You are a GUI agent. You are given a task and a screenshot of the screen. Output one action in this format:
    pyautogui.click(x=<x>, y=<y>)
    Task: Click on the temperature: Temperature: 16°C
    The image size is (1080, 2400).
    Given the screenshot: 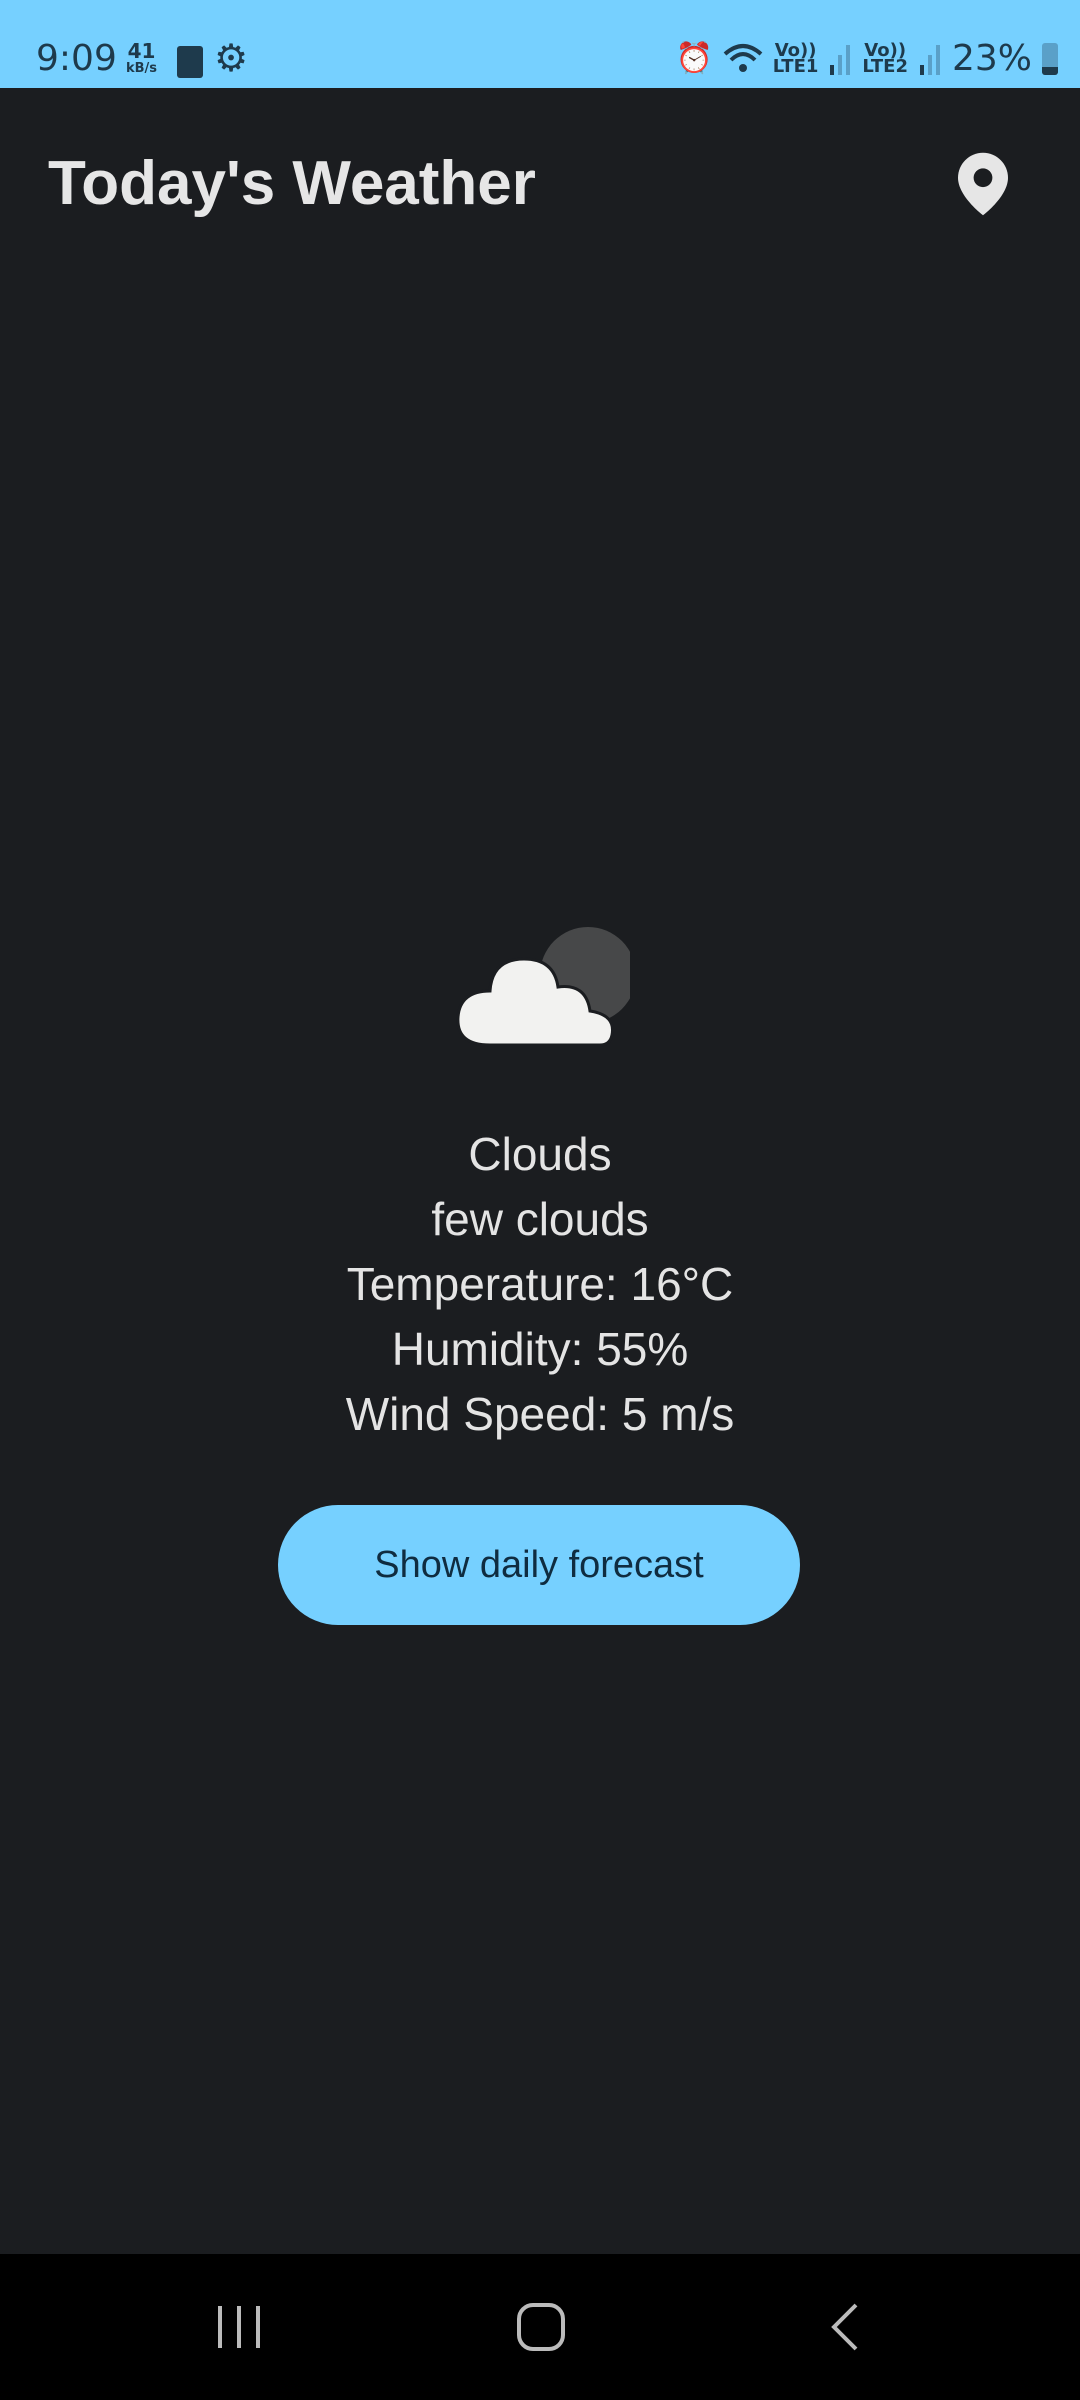 What is the action you would take?
    pyautogui.click(x=540, y=1284)
    